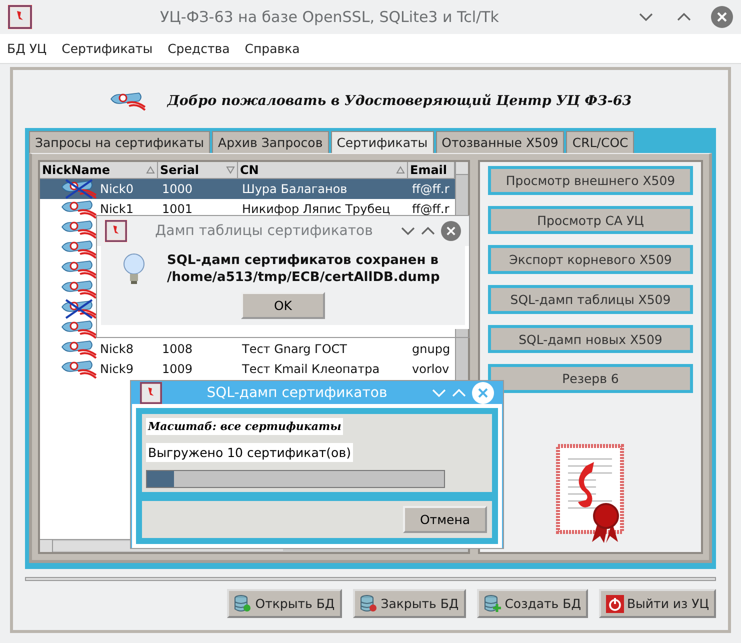 The width and height of the screenshot is (741, 643). I want to click on toolbar-button: Закрыть БД, so click(409, 603).